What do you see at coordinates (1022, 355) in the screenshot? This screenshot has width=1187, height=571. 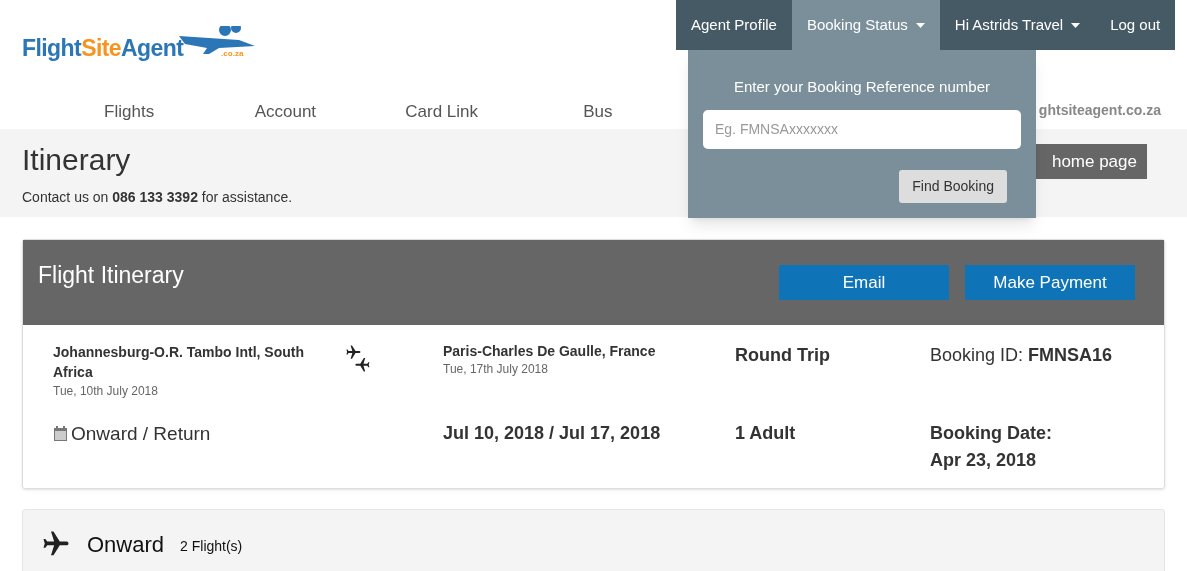 I see `booking-id: Booking ID: FMNSA16` at bounding box center [1022, 355].